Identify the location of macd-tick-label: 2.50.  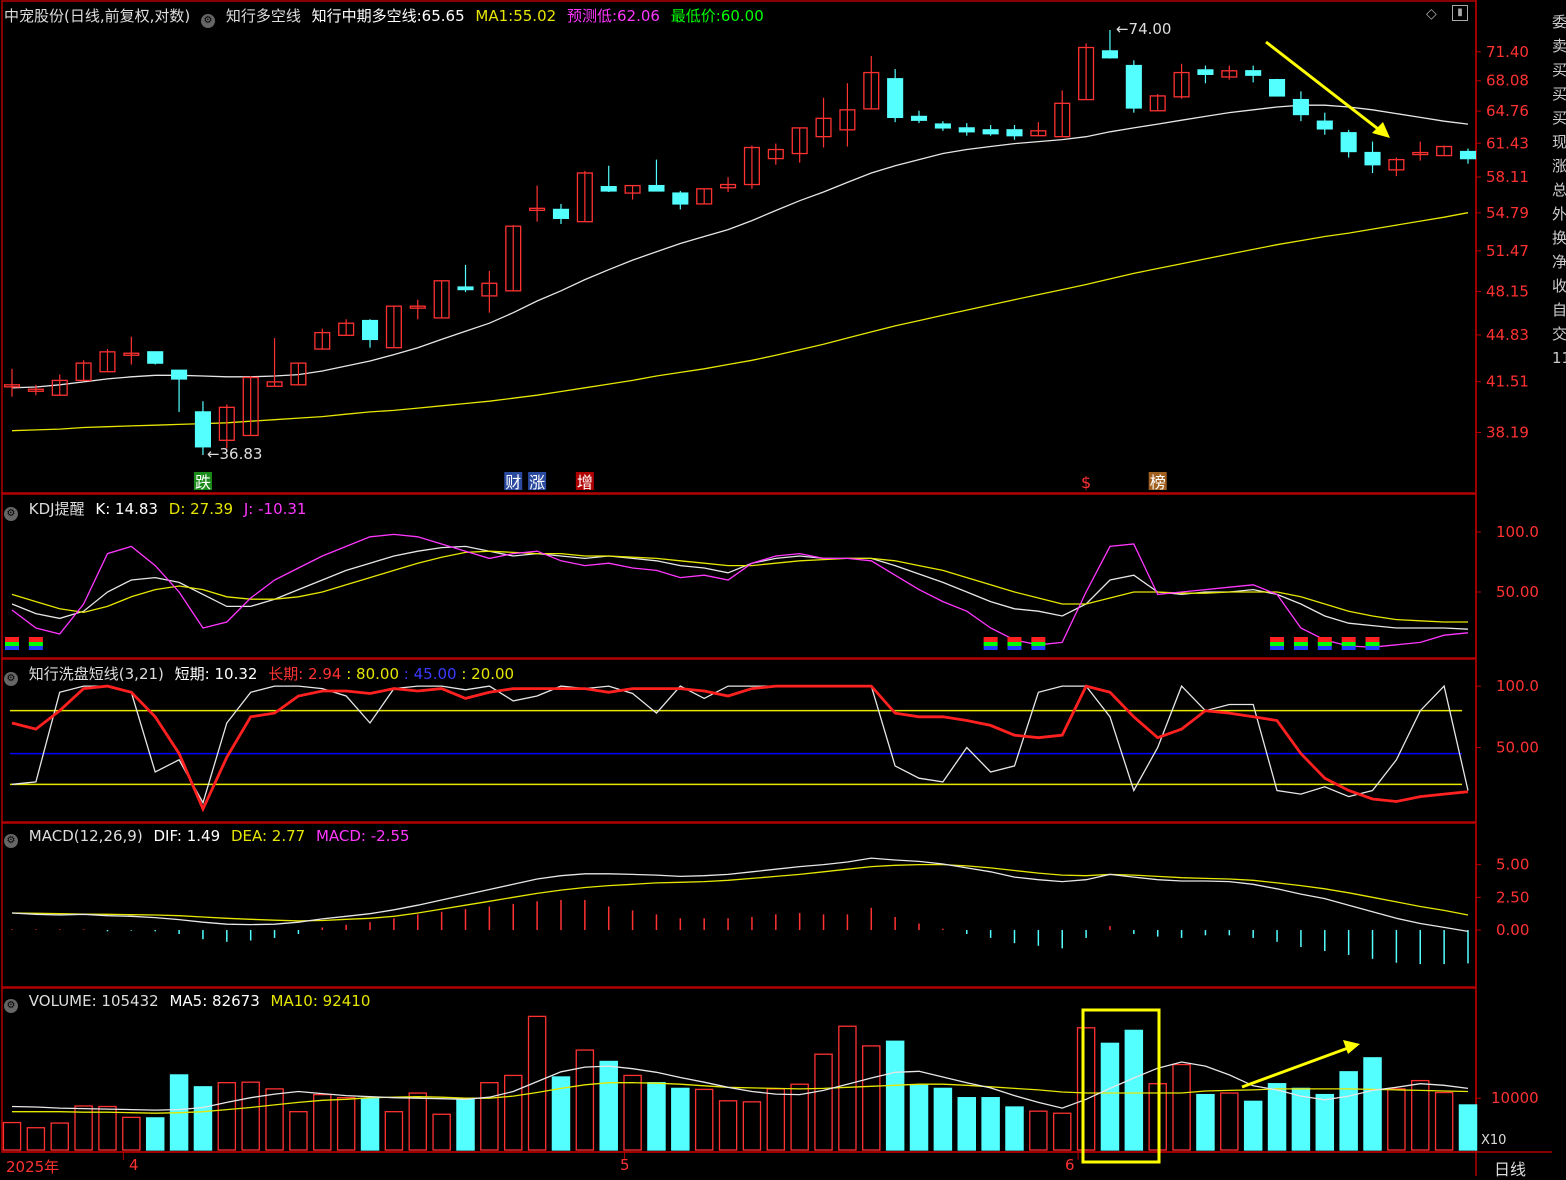
(1512, 897).